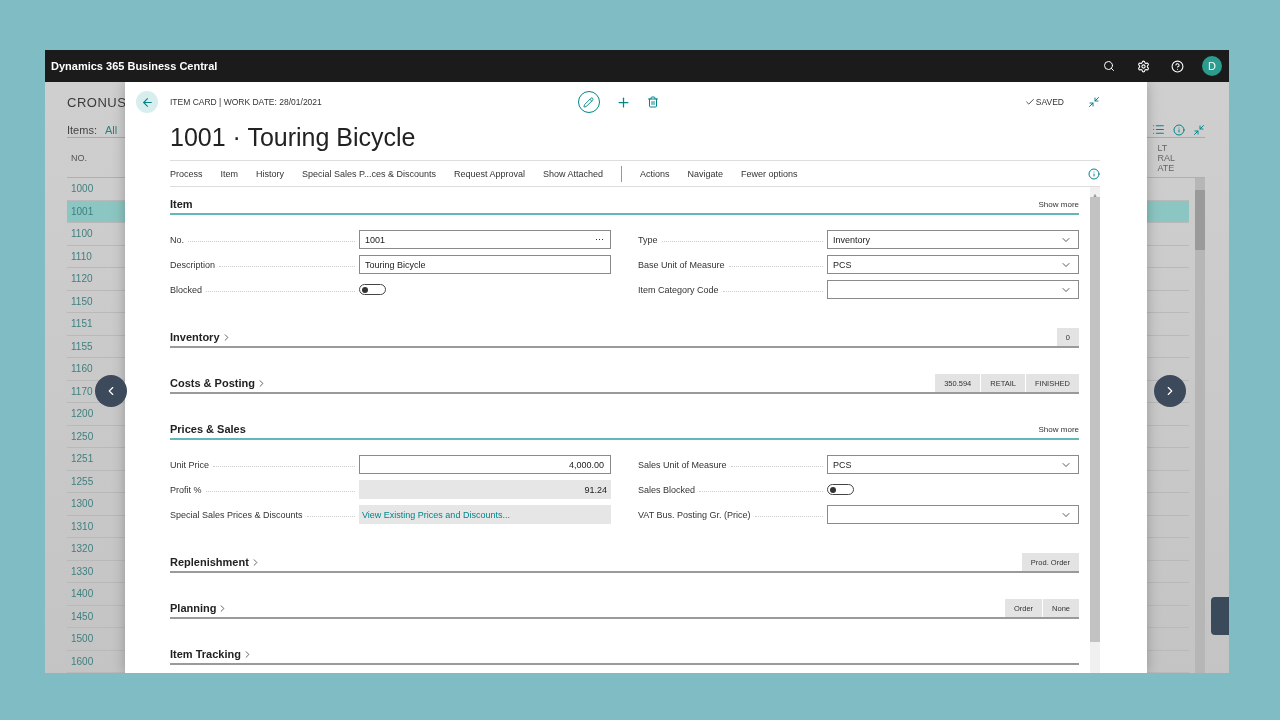 The width and height of the screenshot is (1280, 720). I want to click on status-text: SAVED, so click(1049, 102).